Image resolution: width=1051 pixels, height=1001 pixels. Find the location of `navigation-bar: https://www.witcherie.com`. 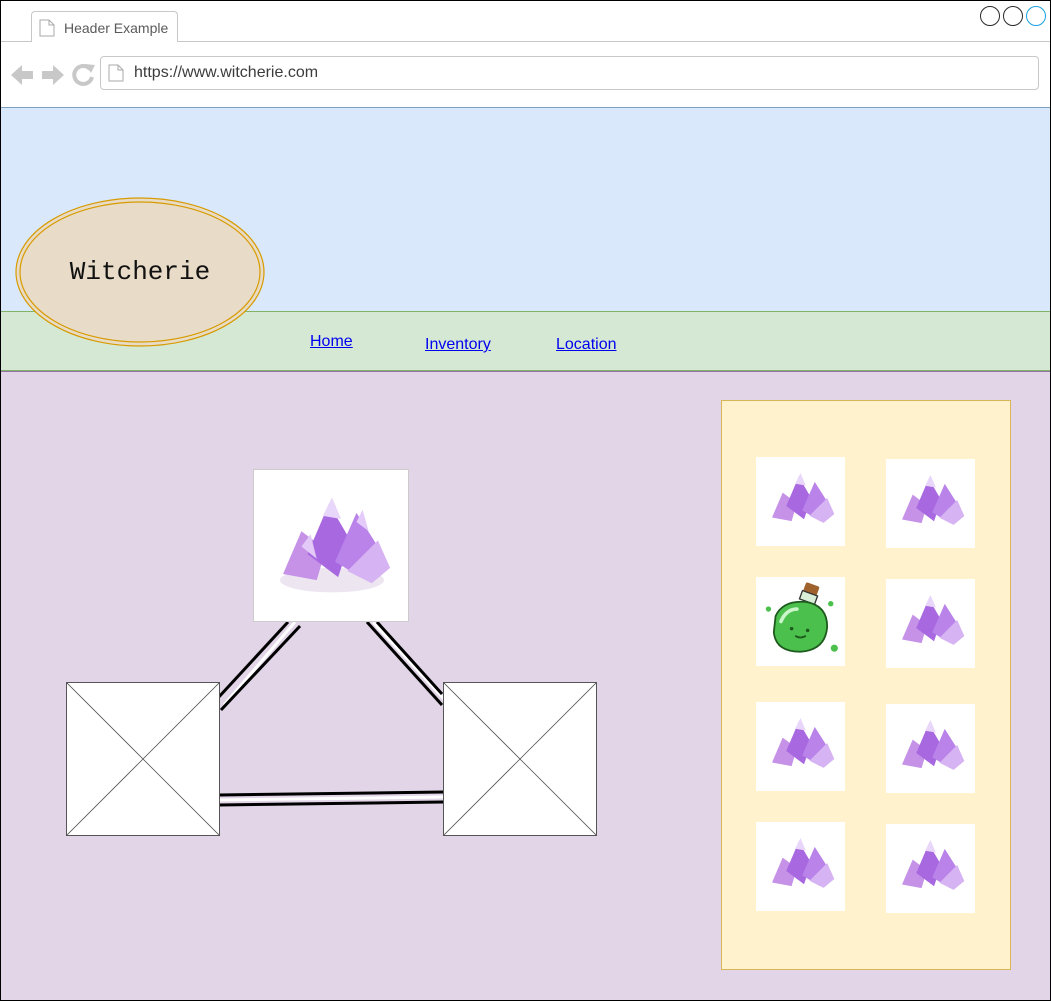

navigation-bar: https://www.witcherie.com is located at coordinates (525, 75).